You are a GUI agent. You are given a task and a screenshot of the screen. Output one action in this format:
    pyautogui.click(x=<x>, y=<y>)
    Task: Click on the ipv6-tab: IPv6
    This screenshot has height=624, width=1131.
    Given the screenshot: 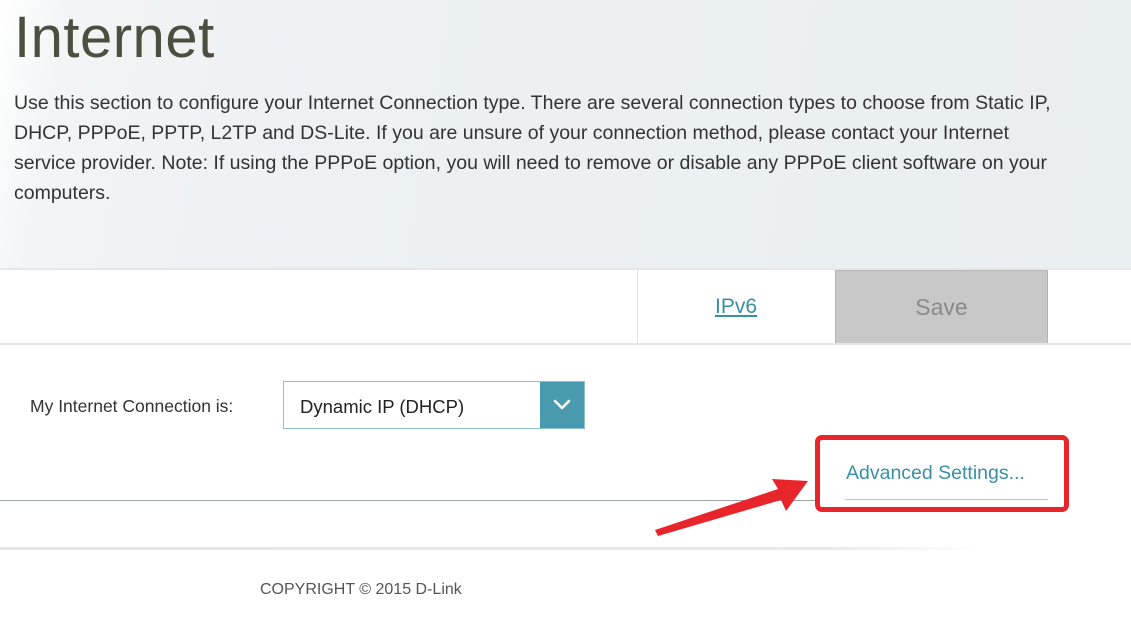 What is the action you would take?
    pyautogui.click(x=735, y=306)
    